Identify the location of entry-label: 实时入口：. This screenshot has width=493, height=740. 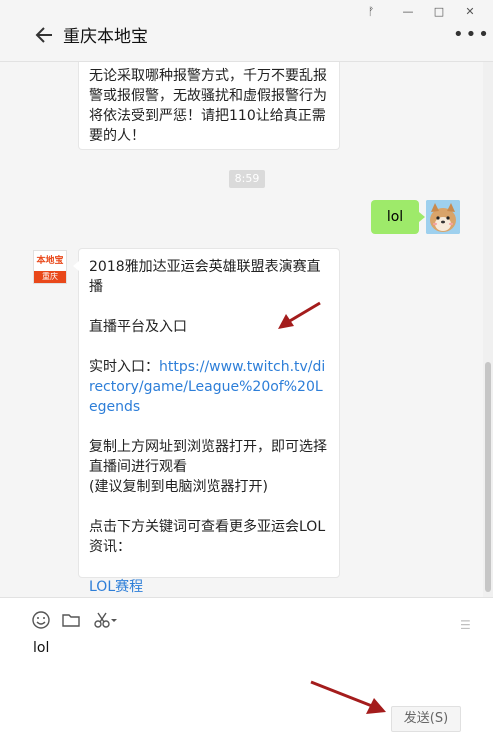
(124, 367).